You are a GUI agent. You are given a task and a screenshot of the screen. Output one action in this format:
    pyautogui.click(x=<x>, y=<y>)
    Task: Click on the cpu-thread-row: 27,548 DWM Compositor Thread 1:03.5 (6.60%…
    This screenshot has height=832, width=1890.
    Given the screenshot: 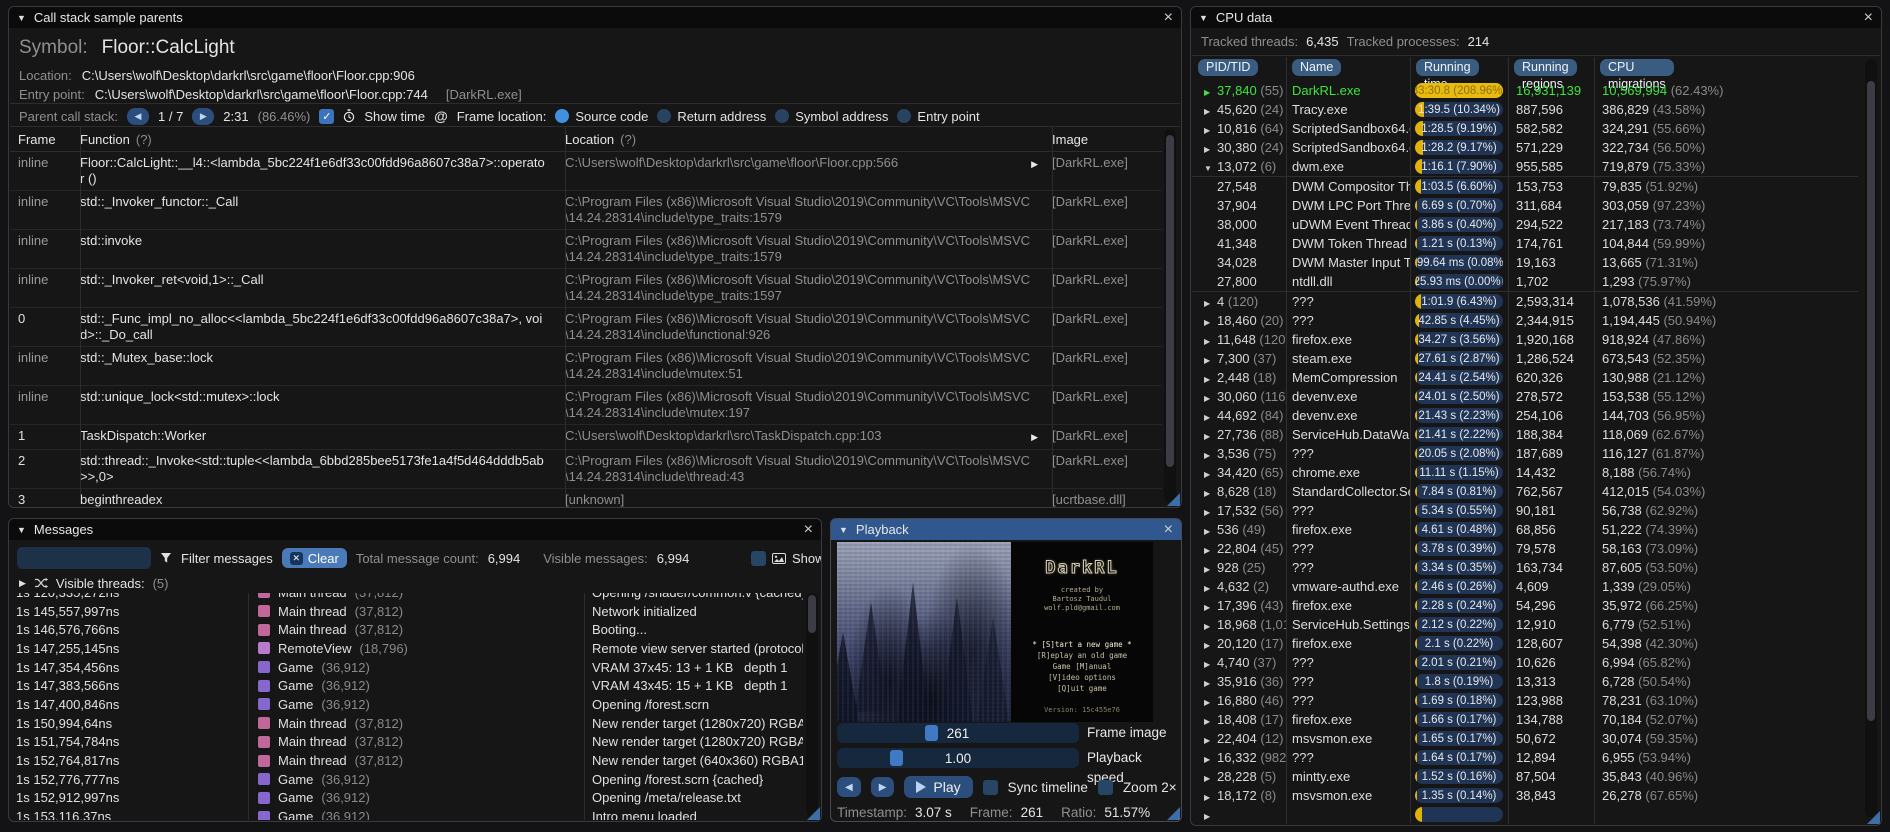 What is the action you would take?
    pyautogui.click(x=1525, y=186)
    